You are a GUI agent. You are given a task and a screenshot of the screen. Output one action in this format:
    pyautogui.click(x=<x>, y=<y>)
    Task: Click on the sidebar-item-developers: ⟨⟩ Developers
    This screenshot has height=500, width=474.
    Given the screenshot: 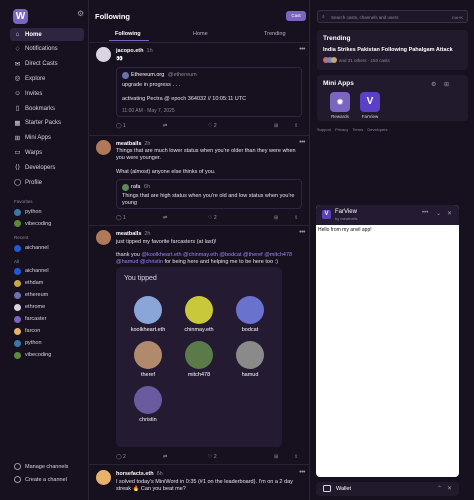 What is the action you would take?
    pyautogui.click(x=47, y=167)
    